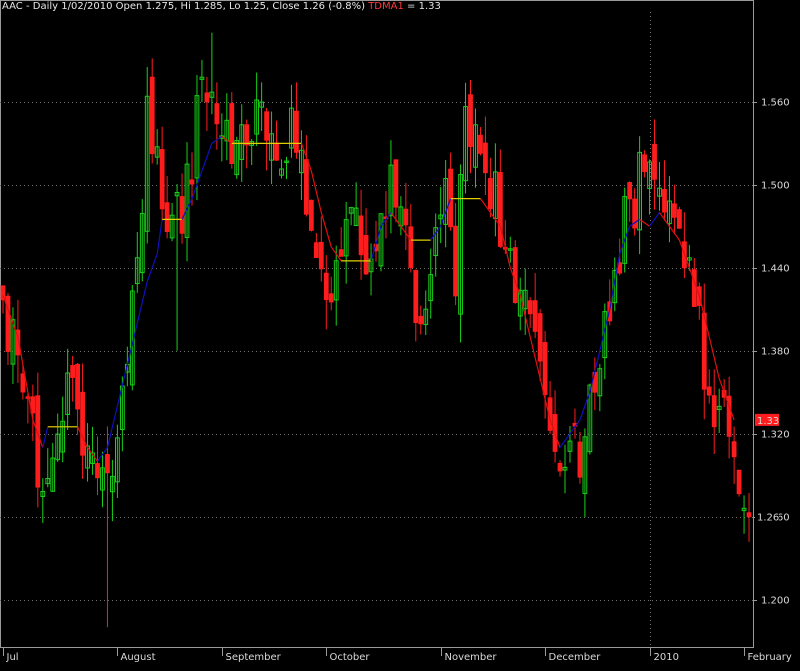  I want to click on x-tick-label: September, so click(254, 657).